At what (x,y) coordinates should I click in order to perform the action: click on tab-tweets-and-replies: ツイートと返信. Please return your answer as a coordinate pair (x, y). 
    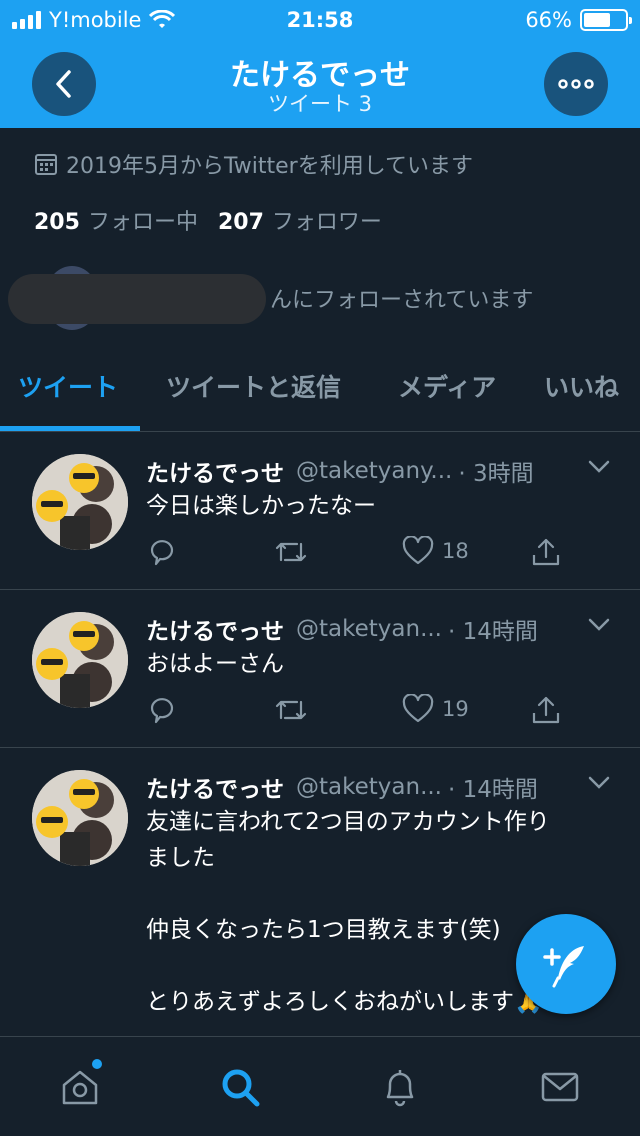
    Looking at the image, I should click on (253, 386).